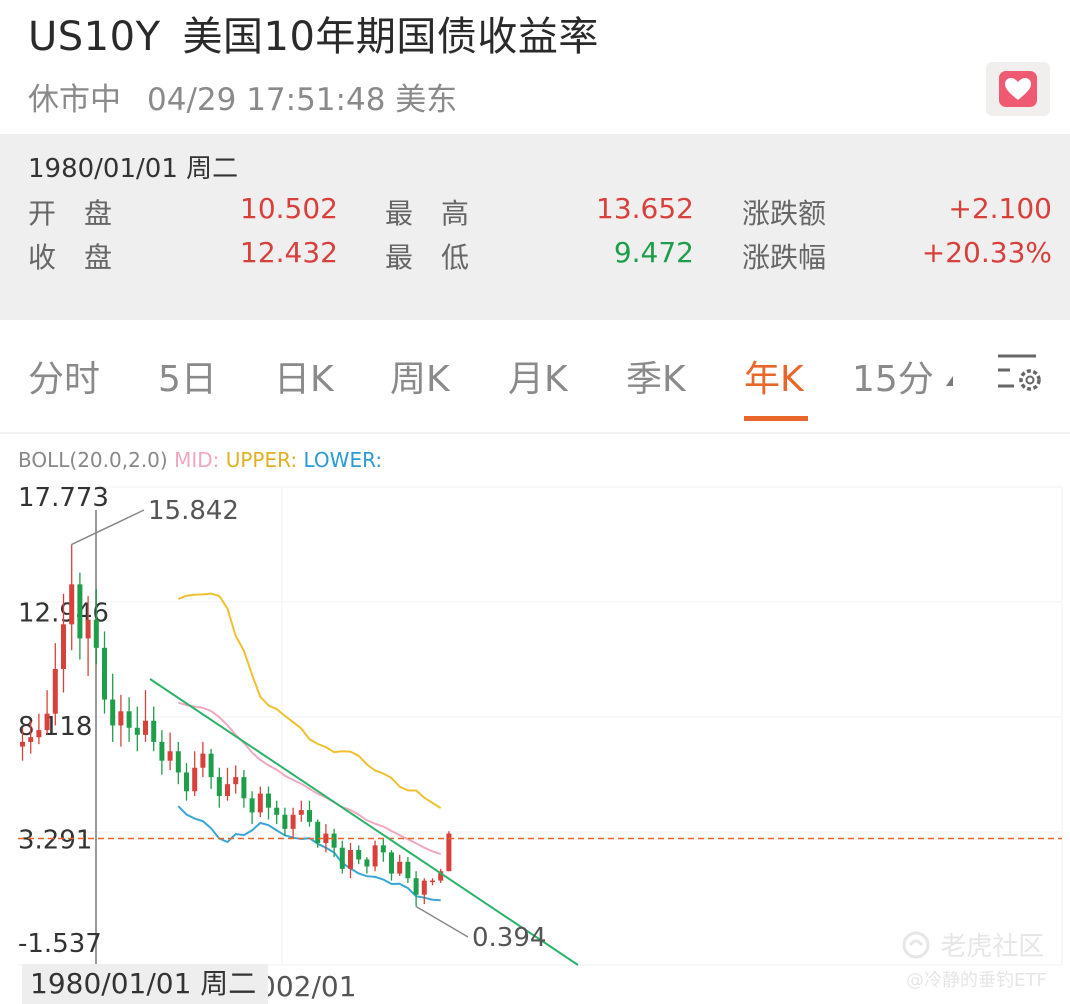  Describe the element at coordinates (64, 376) in the screenshot. I see `tab-intraday: 分时` at that location.